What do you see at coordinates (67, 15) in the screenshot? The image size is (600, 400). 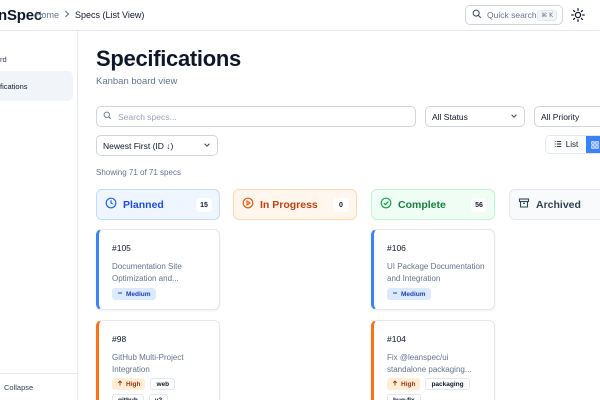 I see `chevron-right-icon` at bounding box center [67, 15].